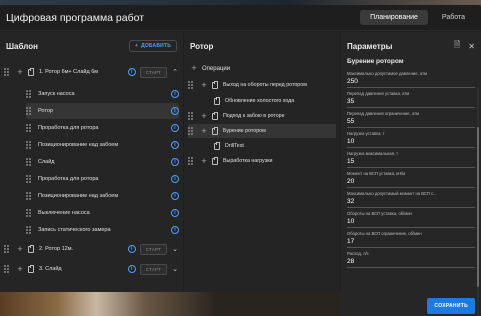 The height and width of the screenshot is (316, 481). I want to click on save-button: СОХРАНИТЬ, so click(451, 306).